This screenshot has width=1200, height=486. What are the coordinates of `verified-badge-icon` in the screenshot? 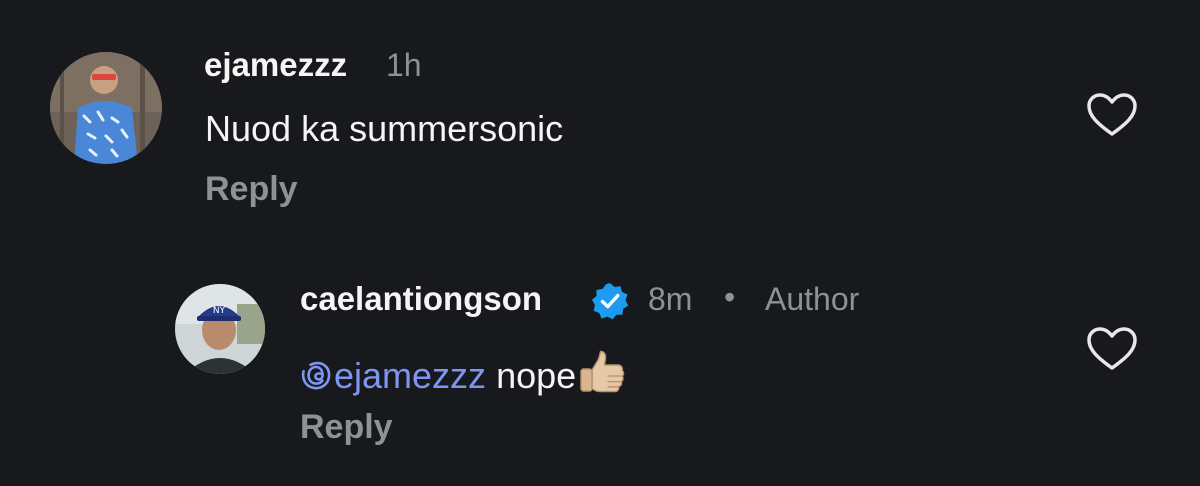 It's located at (610, 301).